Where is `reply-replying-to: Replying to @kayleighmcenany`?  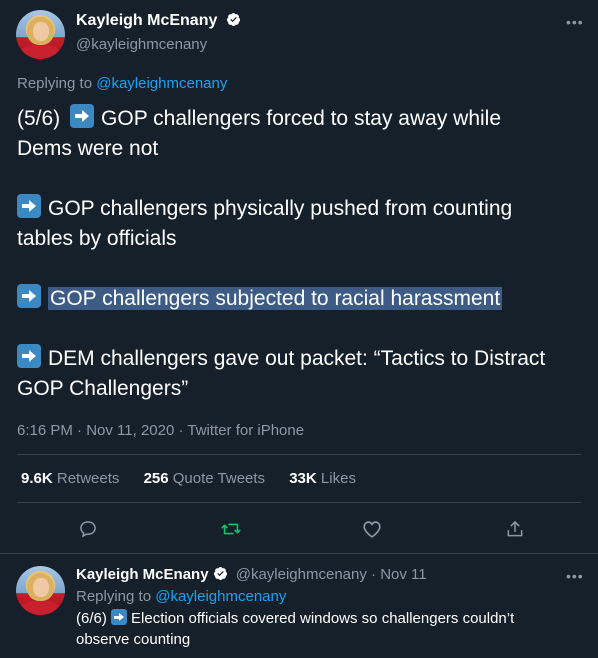 reply-replying-to: Replying to @kayleighmcenany is located at coordinates (181, 596).